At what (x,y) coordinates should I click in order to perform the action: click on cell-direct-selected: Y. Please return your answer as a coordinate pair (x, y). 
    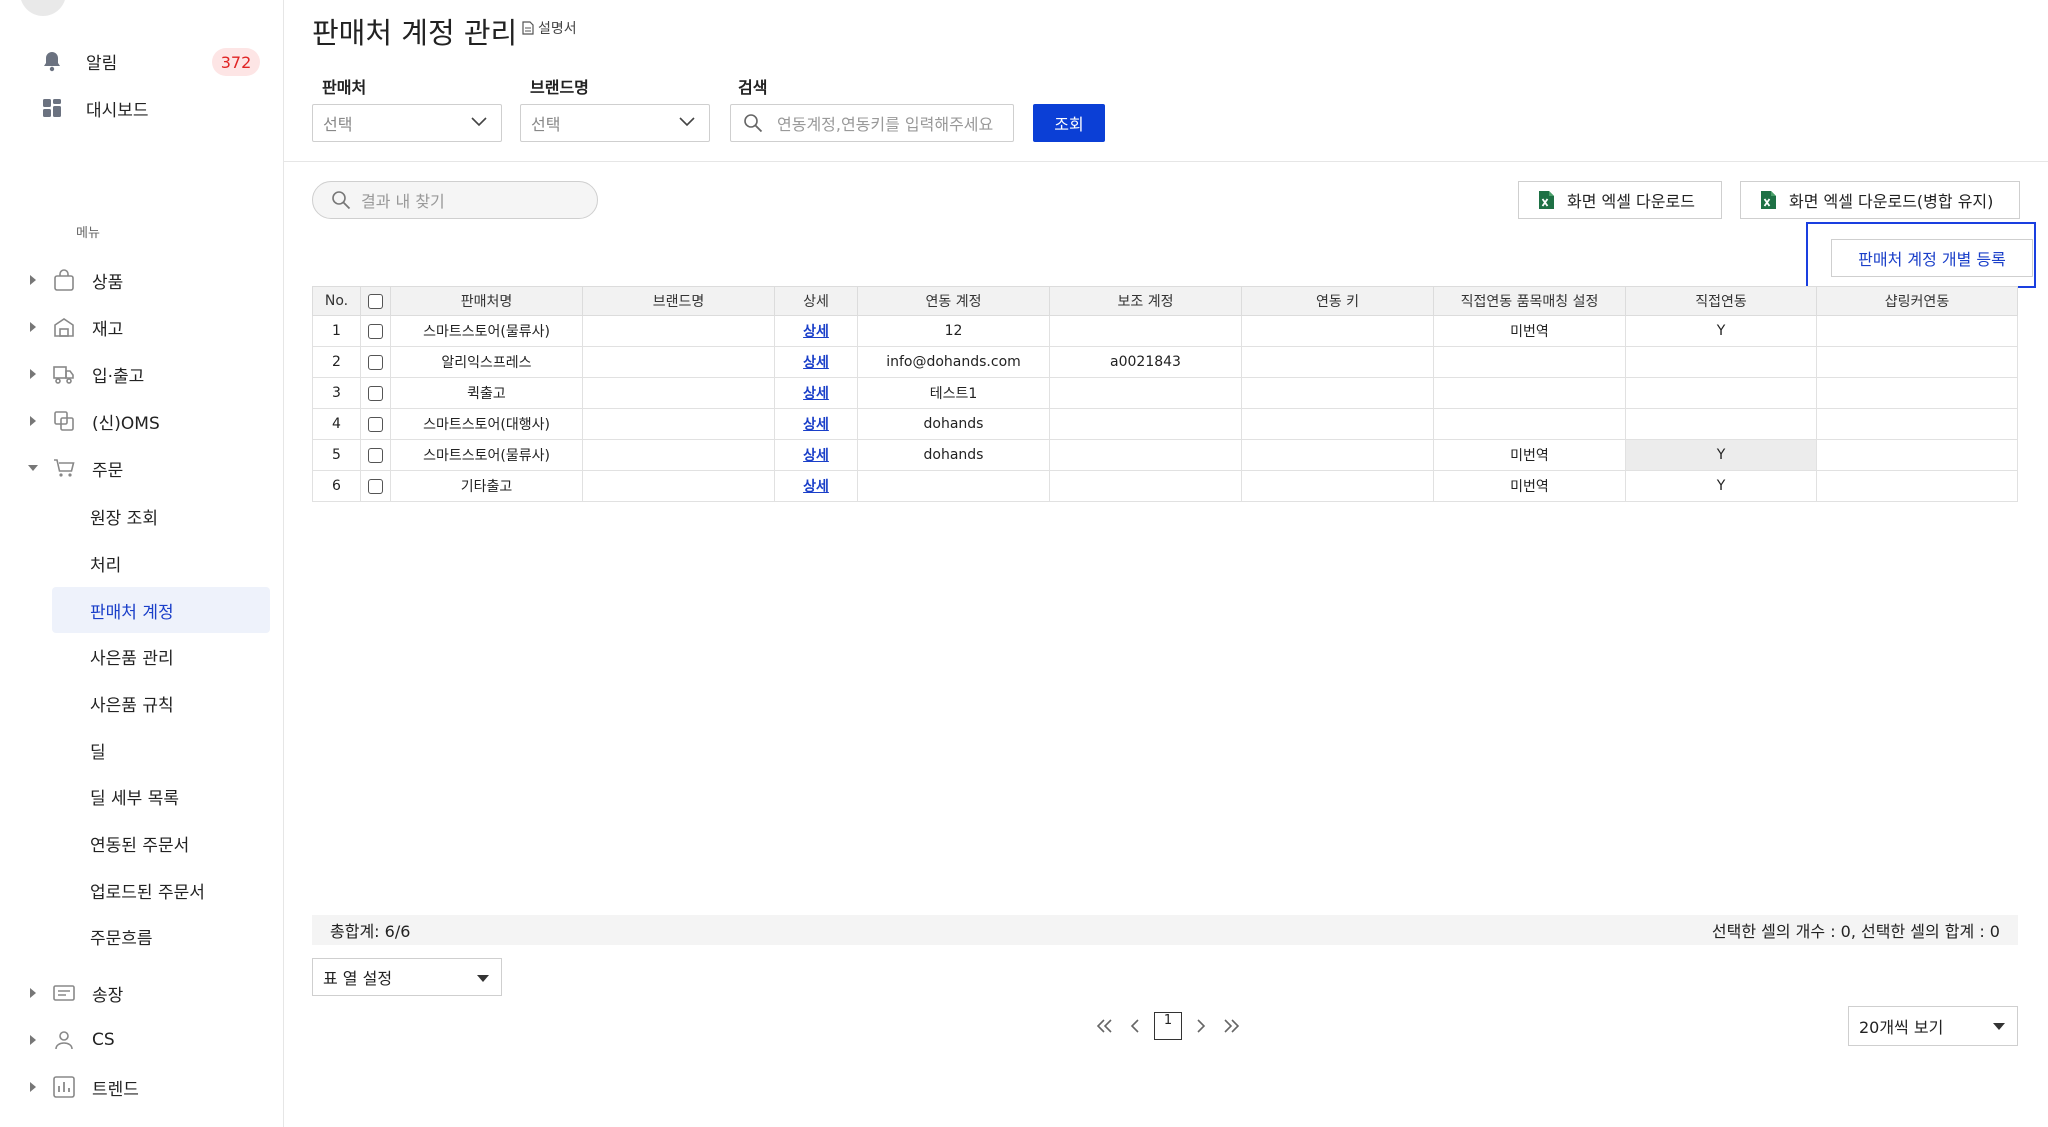
    Looking at the image, I should click on (1721, 455).